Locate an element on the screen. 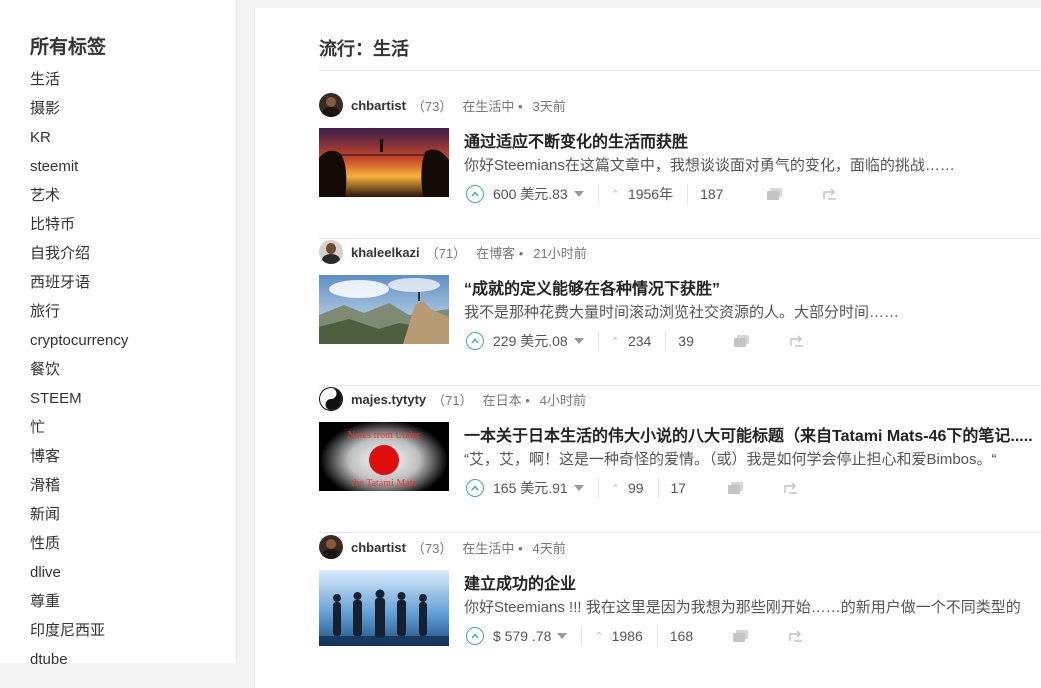 The width and height of the screenshot is (1041, 688). payout-value: 600 美元.83 is located at coordinates (530, 194).